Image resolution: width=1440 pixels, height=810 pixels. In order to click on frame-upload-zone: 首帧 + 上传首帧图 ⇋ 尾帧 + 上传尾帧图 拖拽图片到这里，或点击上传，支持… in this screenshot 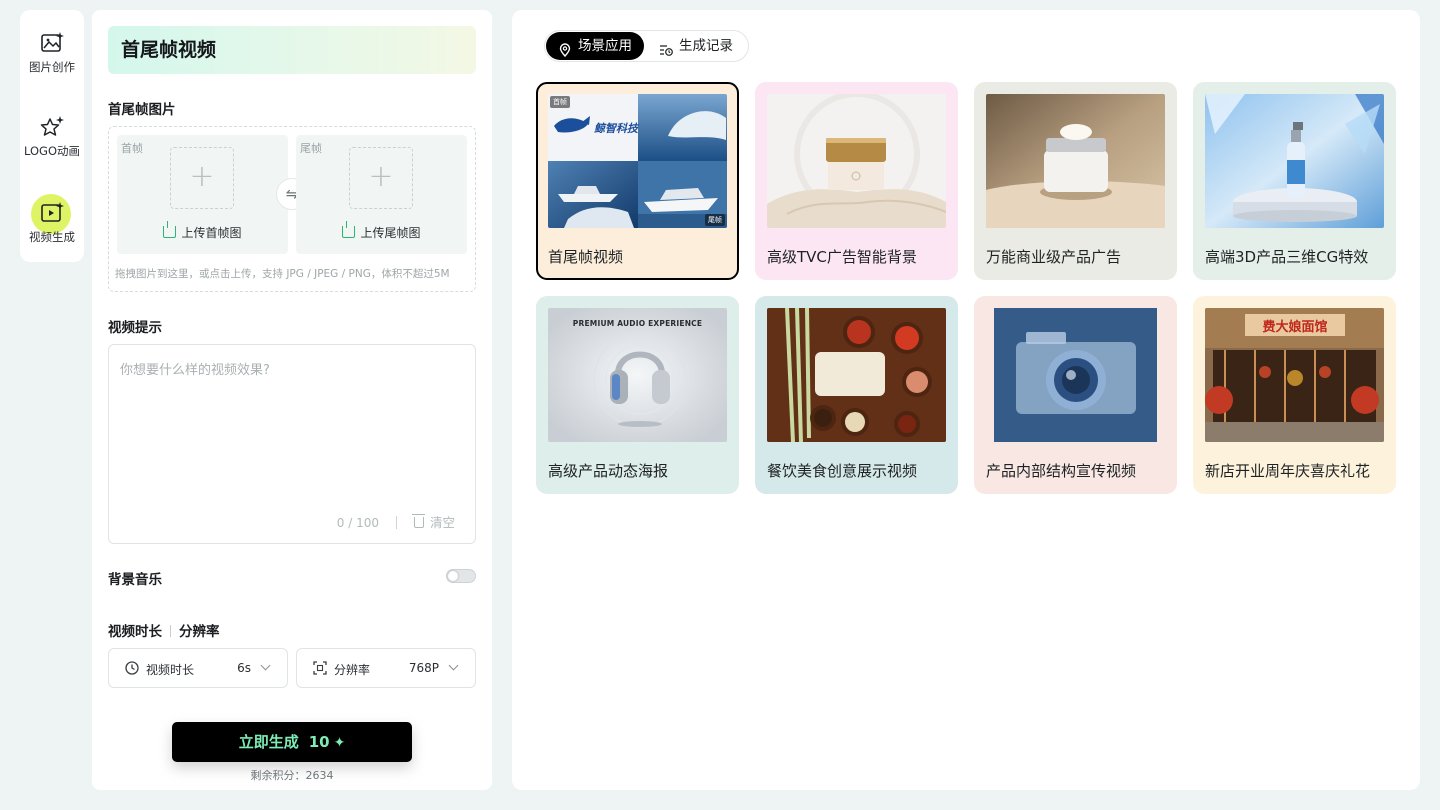, I will do `click(292, 209)`.